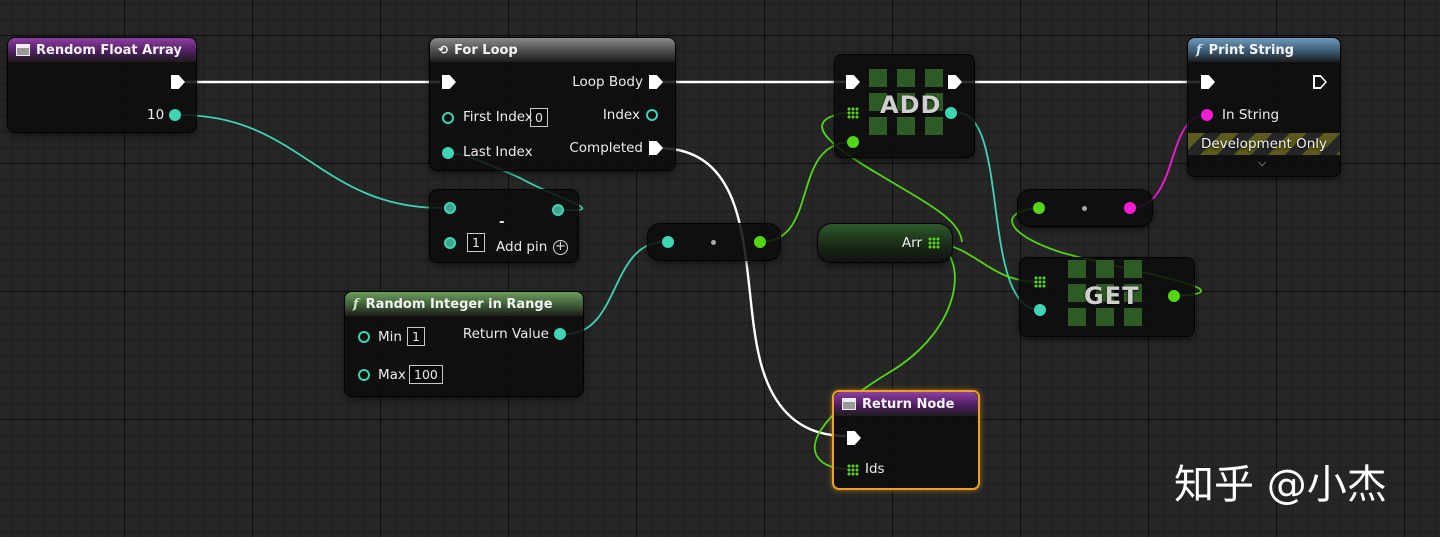  Describe the element at coordinates (364, 375) in the screenshot. I see `max-input-pin` at that location.